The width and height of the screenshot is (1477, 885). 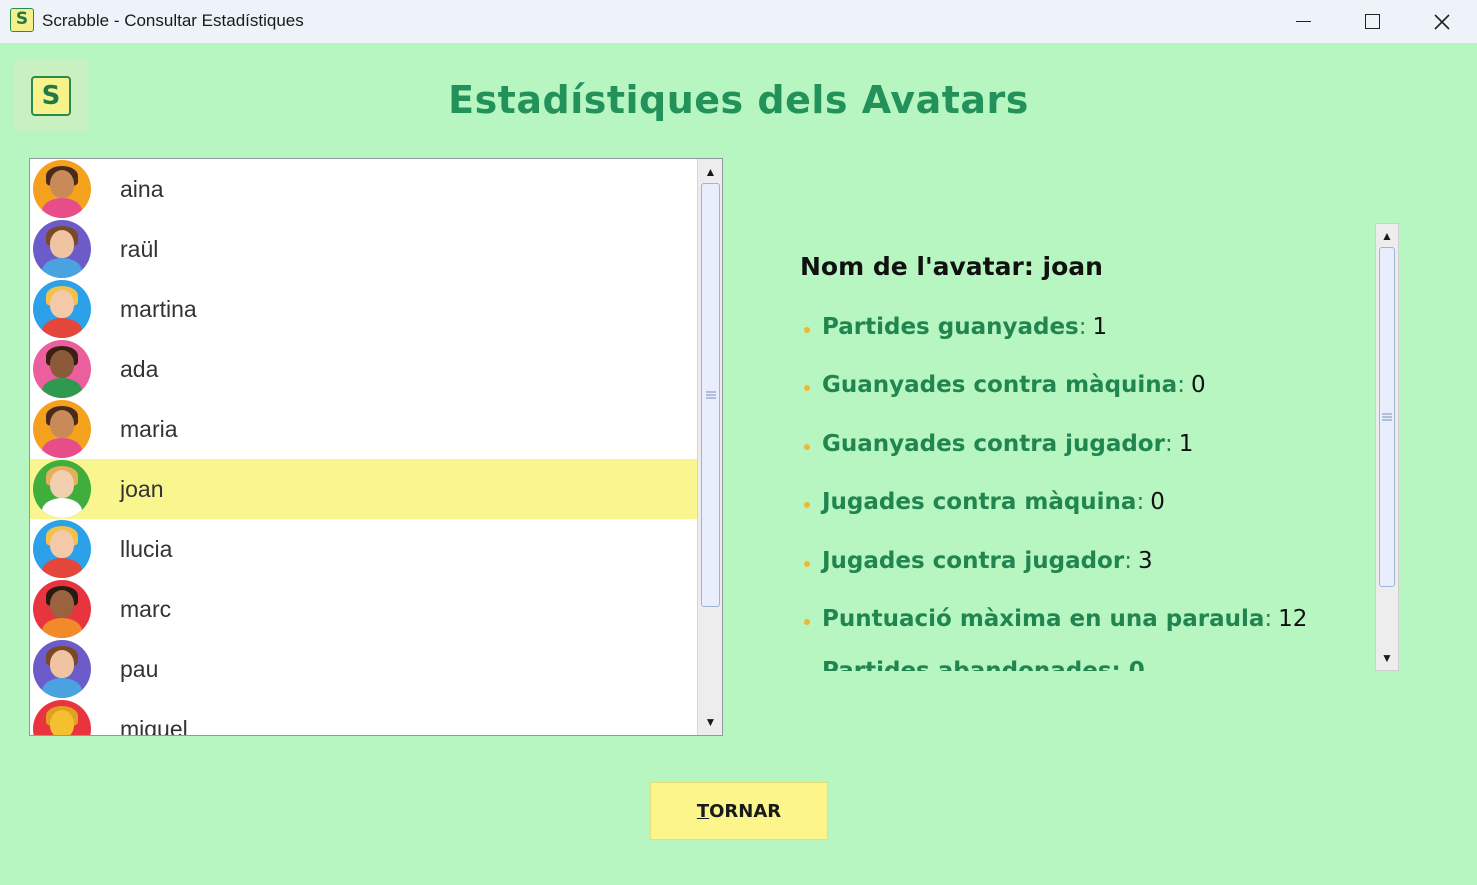 I want to click on avatar-list-item: maria, so click(x=363, y=429).